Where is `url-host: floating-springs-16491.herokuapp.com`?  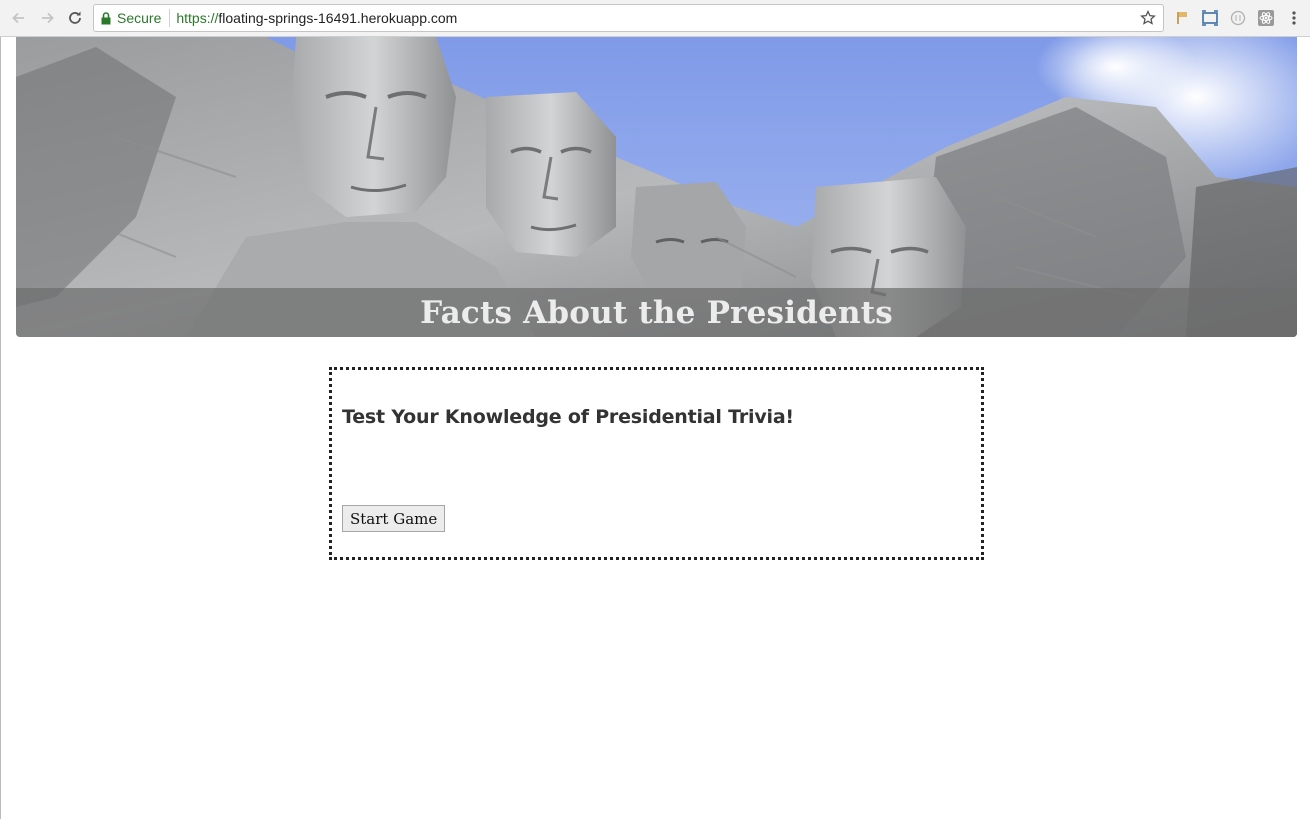
url-host: floating-springs-16491.herokuapp.com is located at coordinates (338, 18).